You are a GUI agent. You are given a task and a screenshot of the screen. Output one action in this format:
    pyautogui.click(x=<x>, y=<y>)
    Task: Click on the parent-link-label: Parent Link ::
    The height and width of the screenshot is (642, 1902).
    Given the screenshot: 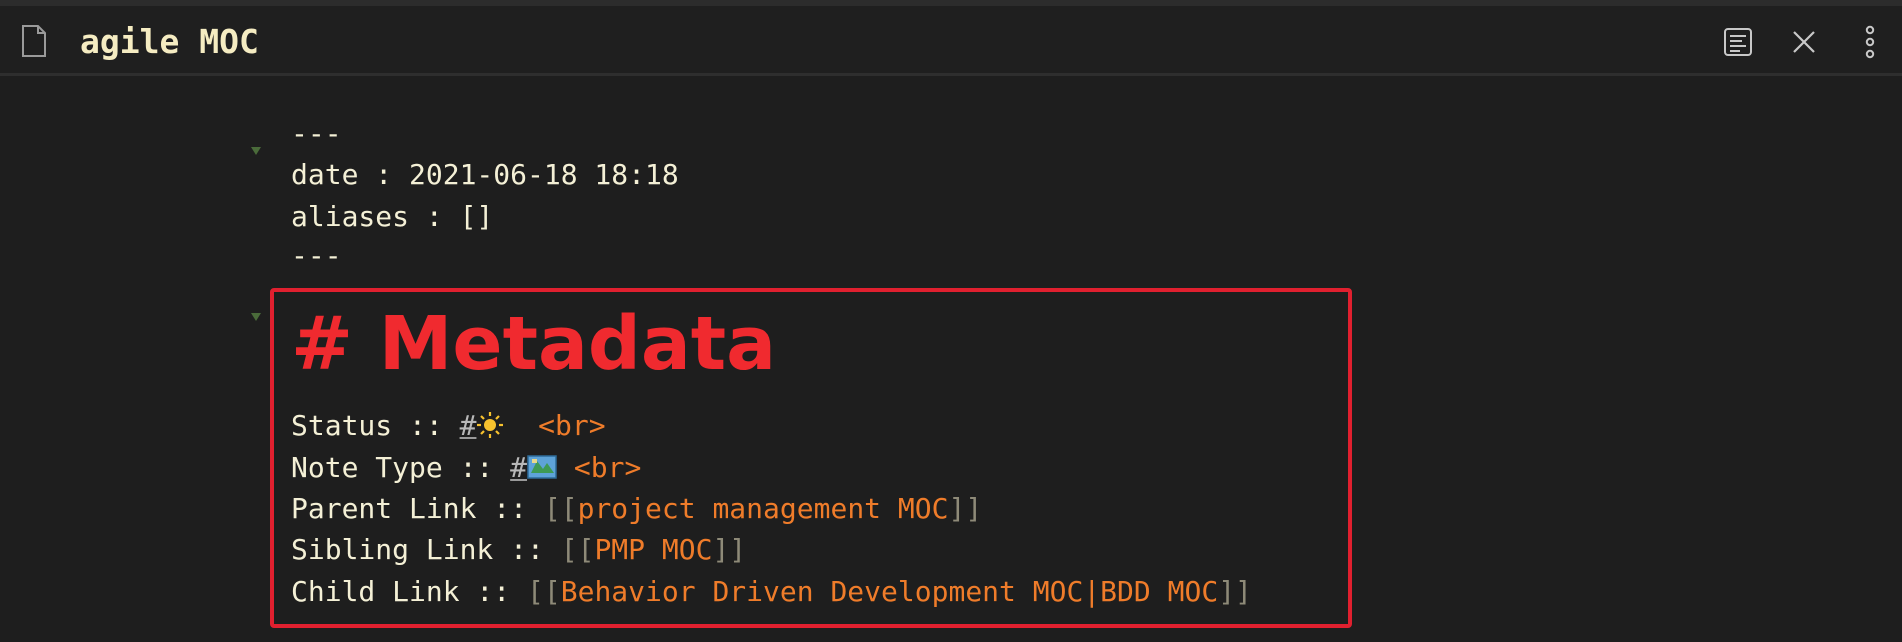 What is the action you would take?
    pyautogui.click(x=417, y=508)
    